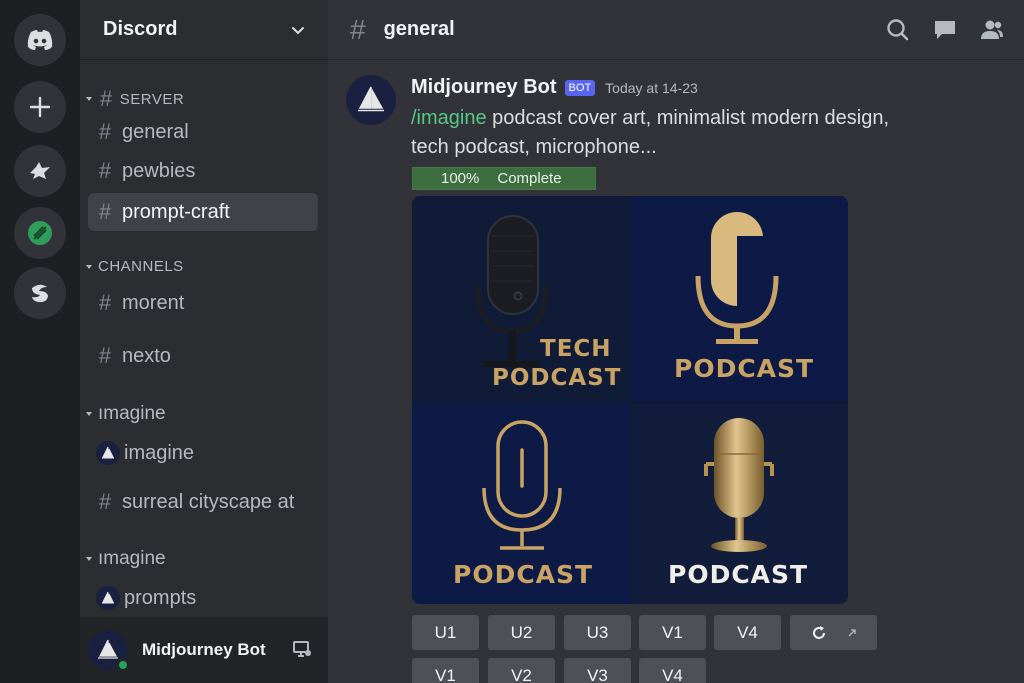 Image resolution: width=1024 pixels, height=683 pixels. I want to click on progress-bar: 100% Complete, so click(504, 178).